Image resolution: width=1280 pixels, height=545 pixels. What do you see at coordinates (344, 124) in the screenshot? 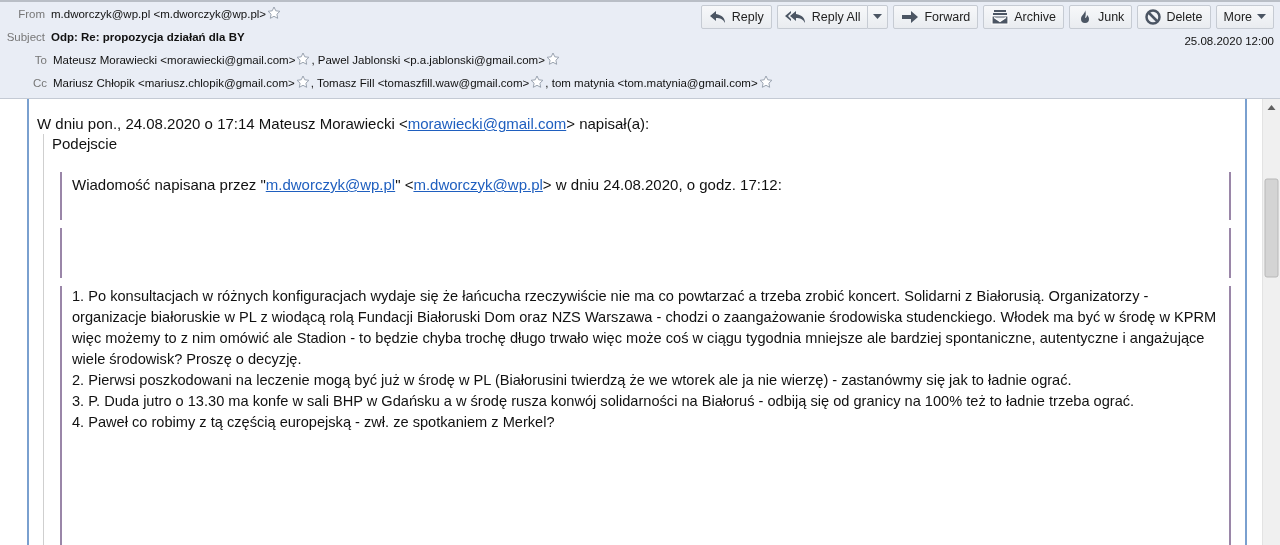
I see `quote-attribution: W dniu pon., 24.08.2020 o 17:14 Mateusz Morawiecki <morawiecki@gmail.com> napisał(a):` at bounding box center [344, 124].